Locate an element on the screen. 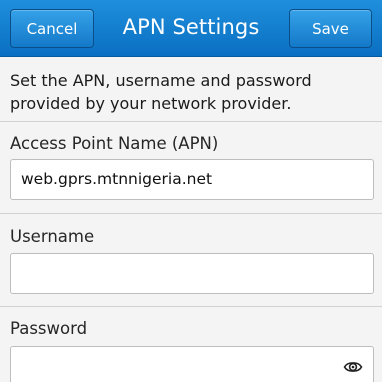 This screenshot has height=382, width=382. apn-label: Access Point Name (APN) is located at coordinates (114, 143).